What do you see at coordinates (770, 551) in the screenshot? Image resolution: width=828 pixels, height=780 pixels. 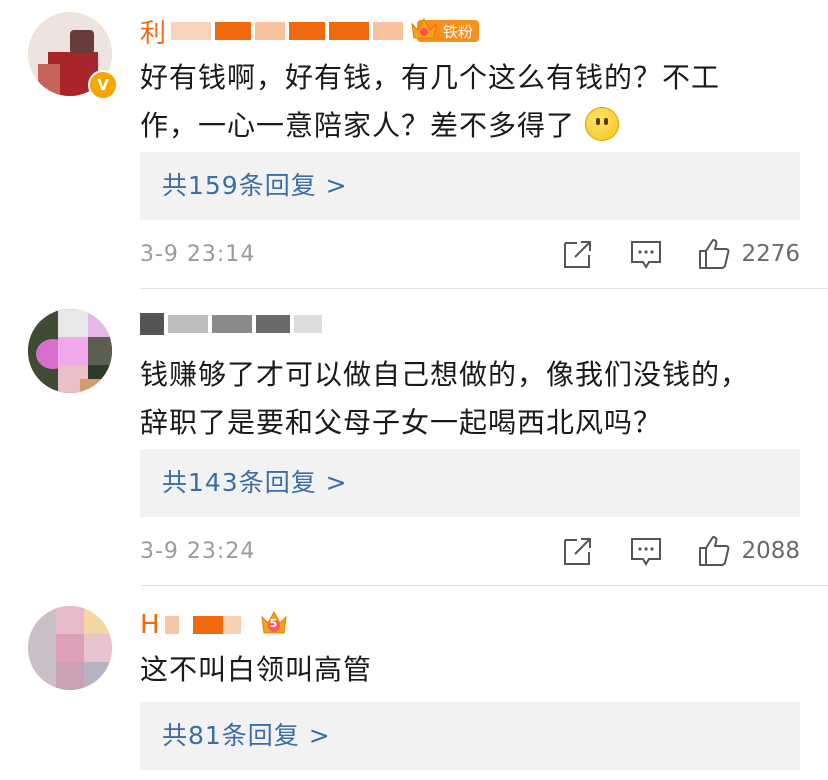 I see `like-count: 2088` at bounding box center [770, 551].